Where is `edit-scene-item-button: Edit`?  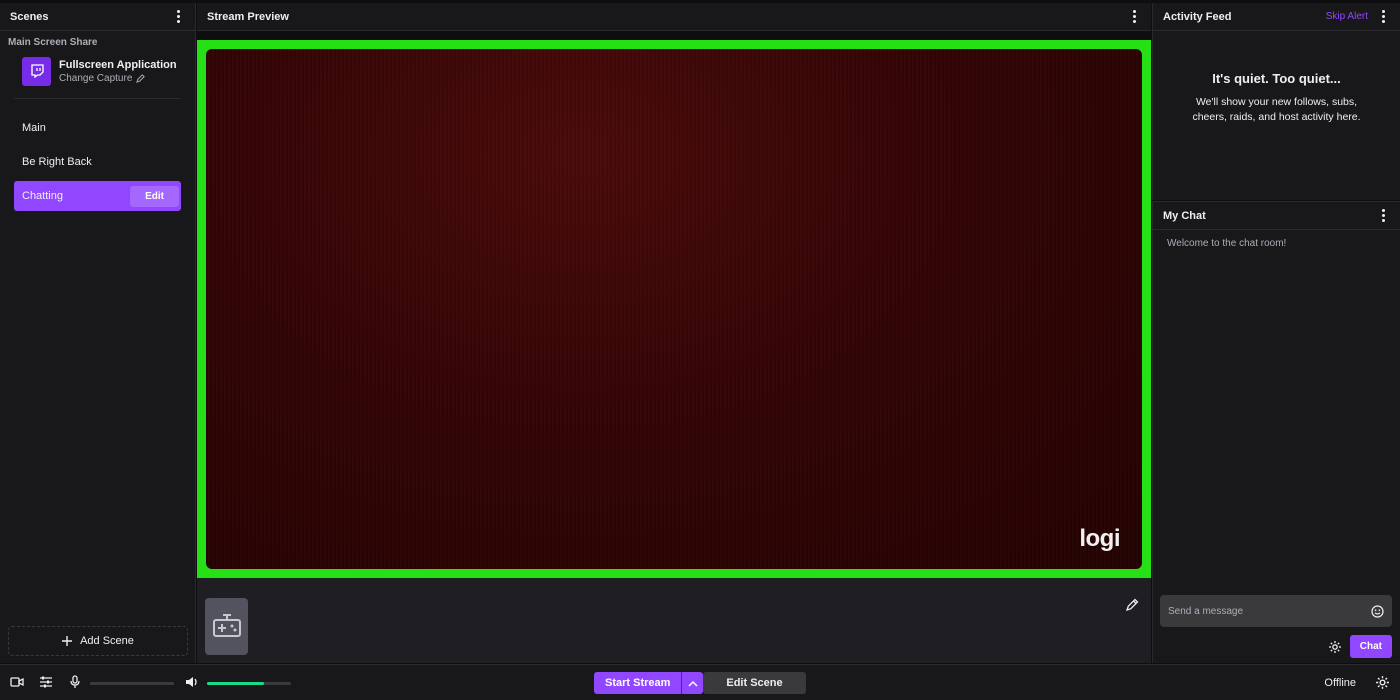
edit-scene-item-button: Edit is located at coordinates (154, 196).